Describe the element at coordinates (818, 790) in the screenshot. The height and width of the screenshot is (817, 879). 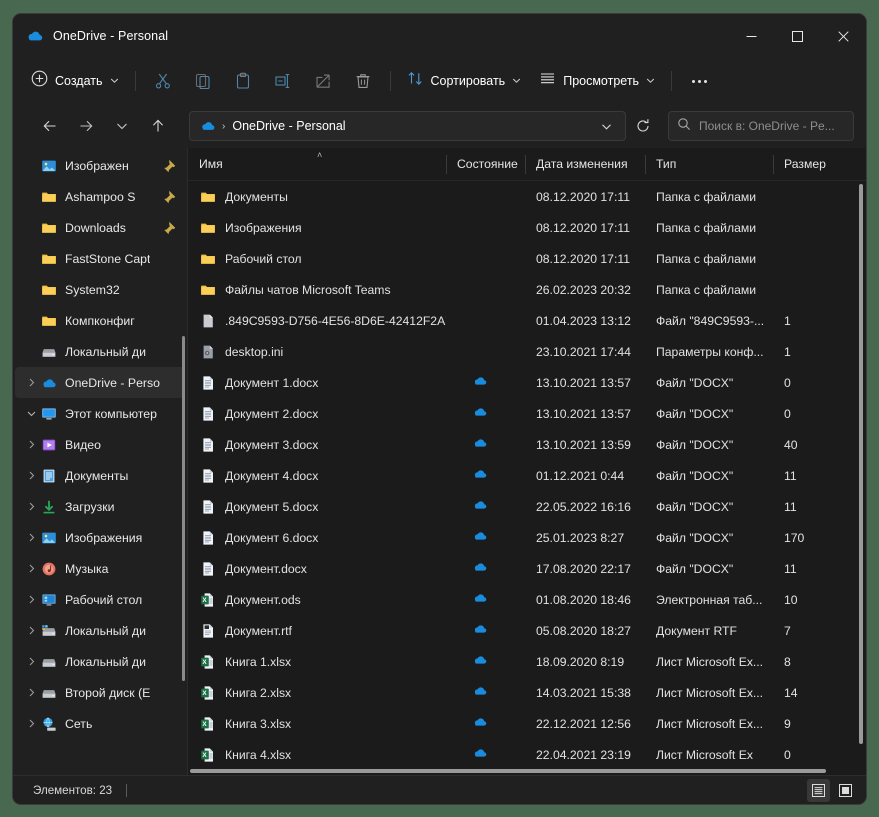
I see `details-view-button` at that location.